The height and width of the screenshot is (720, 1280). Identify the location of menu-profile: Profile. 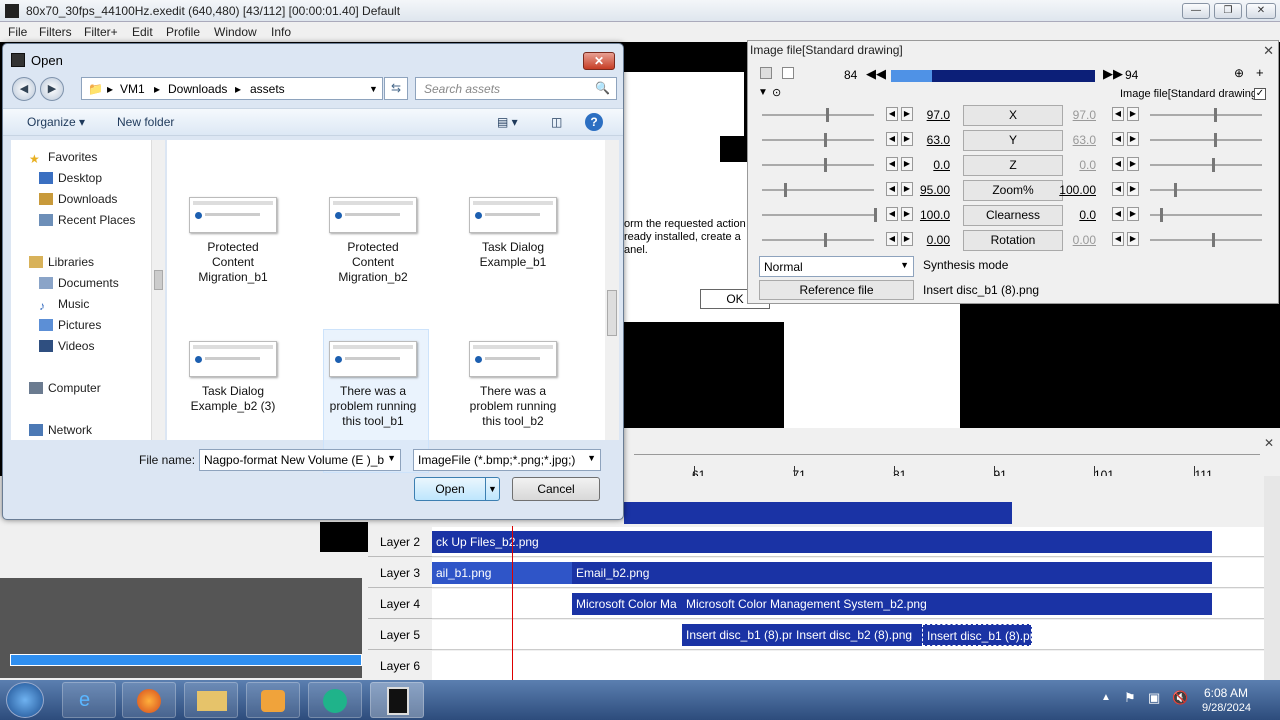
(183, 32).